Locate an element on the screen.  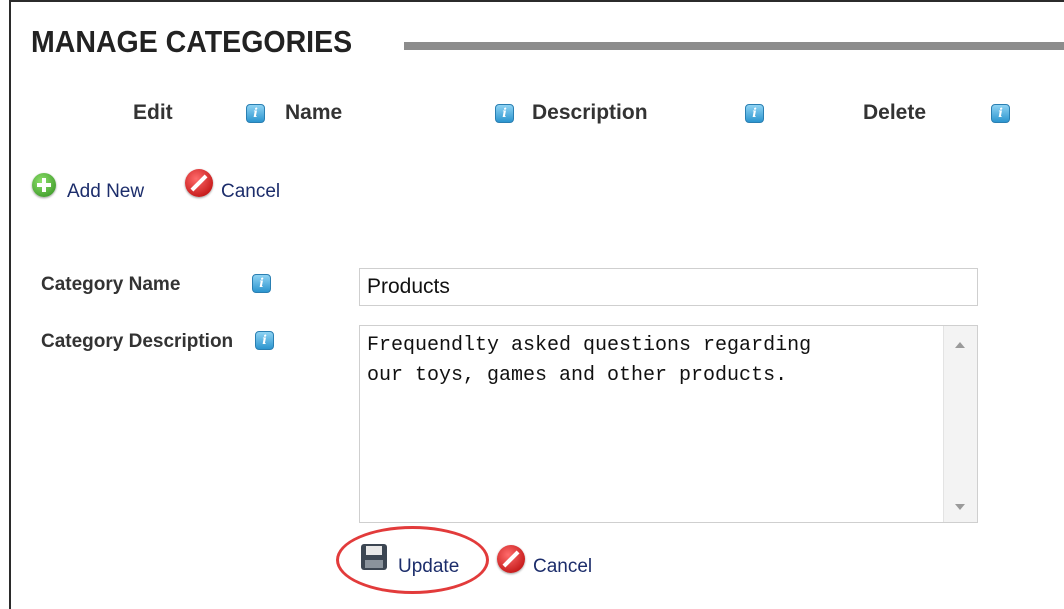
title-rule is located at coordinates (734, 46).